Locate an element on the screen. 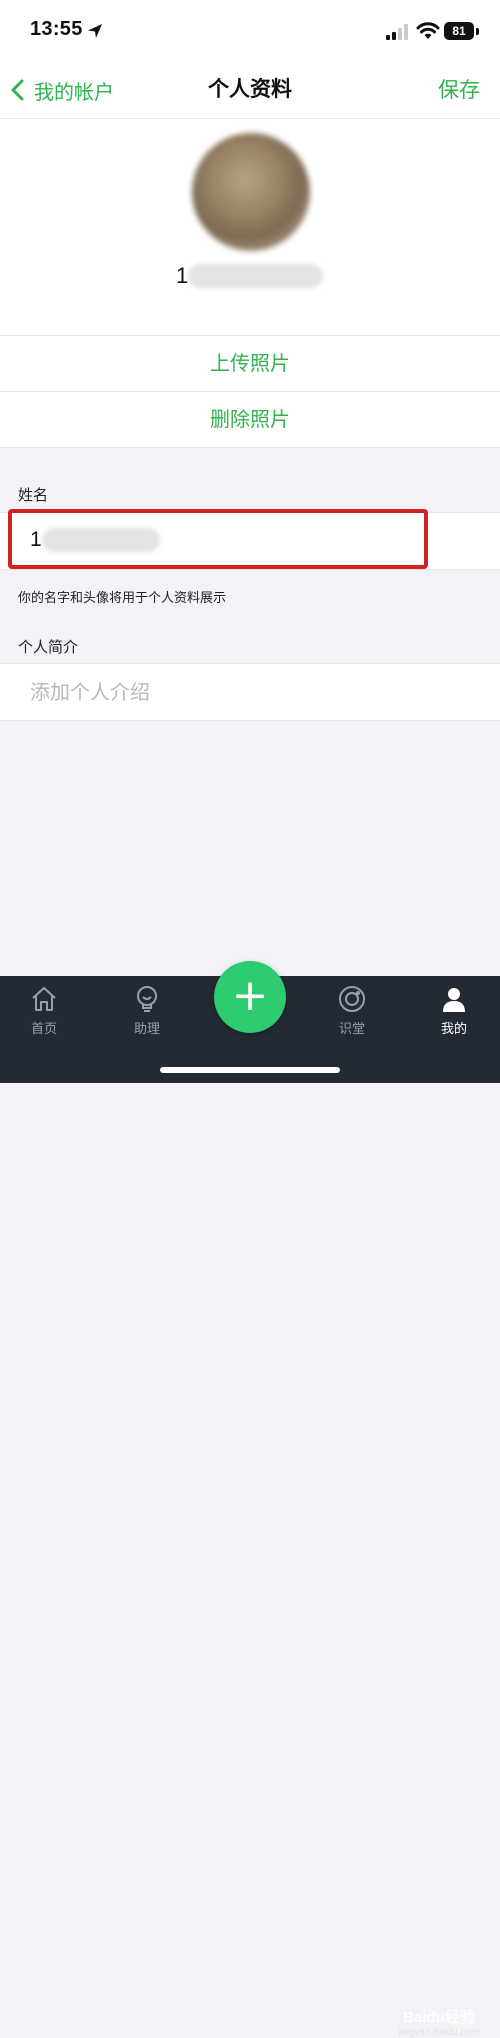 The width and height of the screenshot is (500, 2038). bio-field is located at coordinates (250, 692).